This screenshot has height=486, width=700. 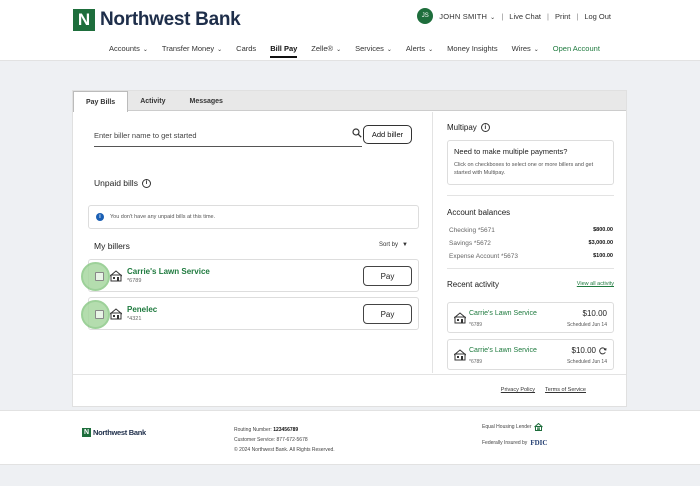 I want to click on bank-logo: N Northwest Bank, so click(x=157, y=20).